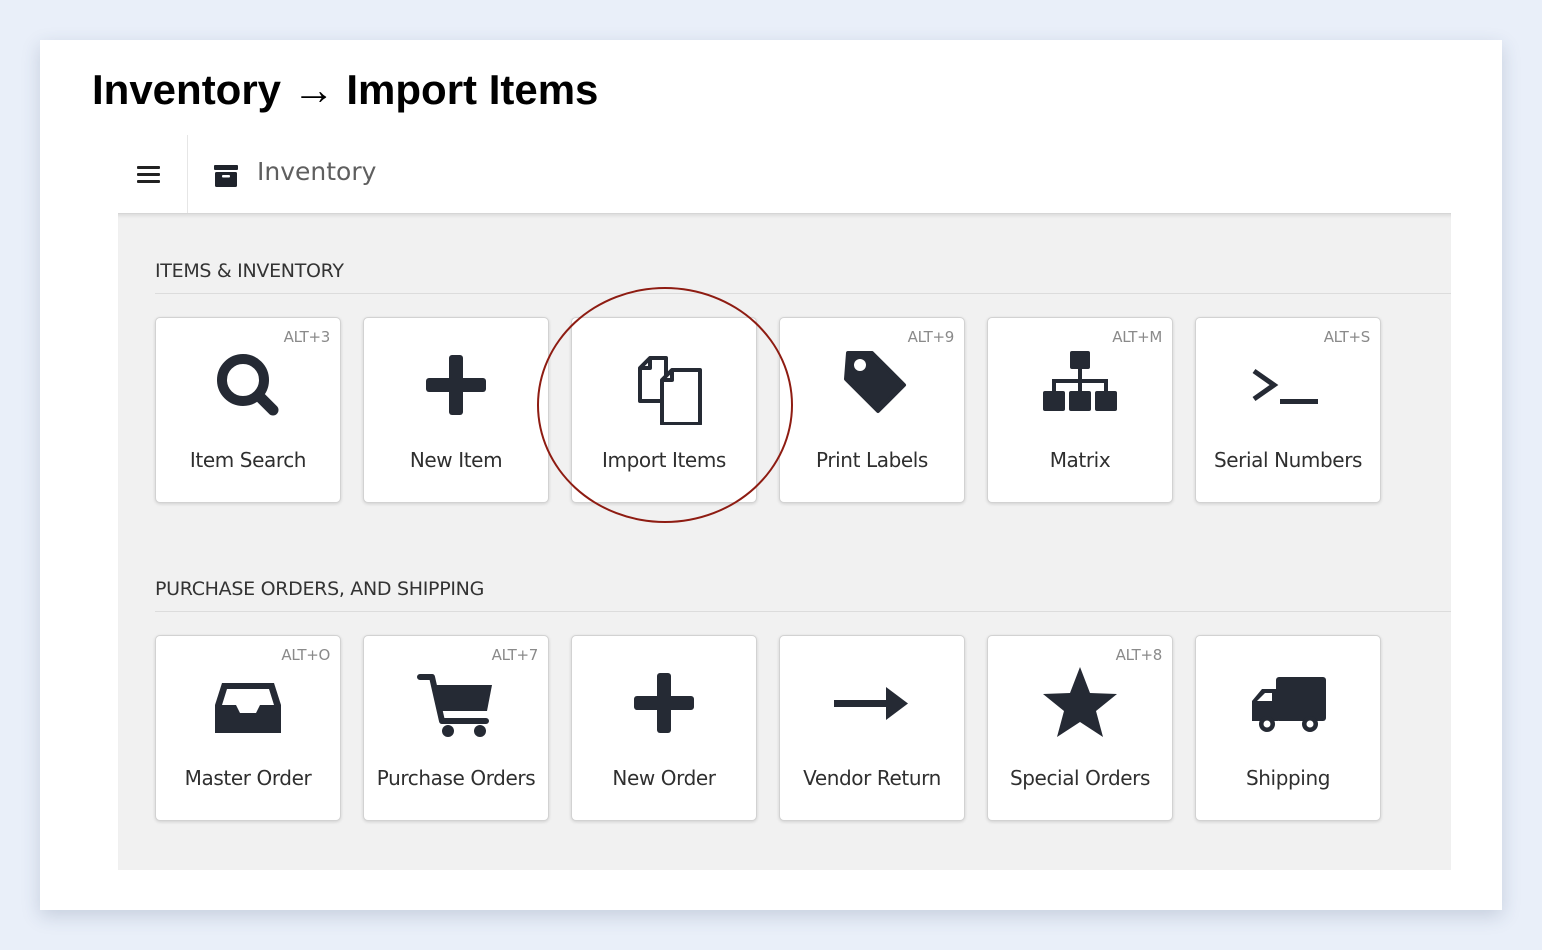  I want to click on truck-icon, so click(1288, 703).